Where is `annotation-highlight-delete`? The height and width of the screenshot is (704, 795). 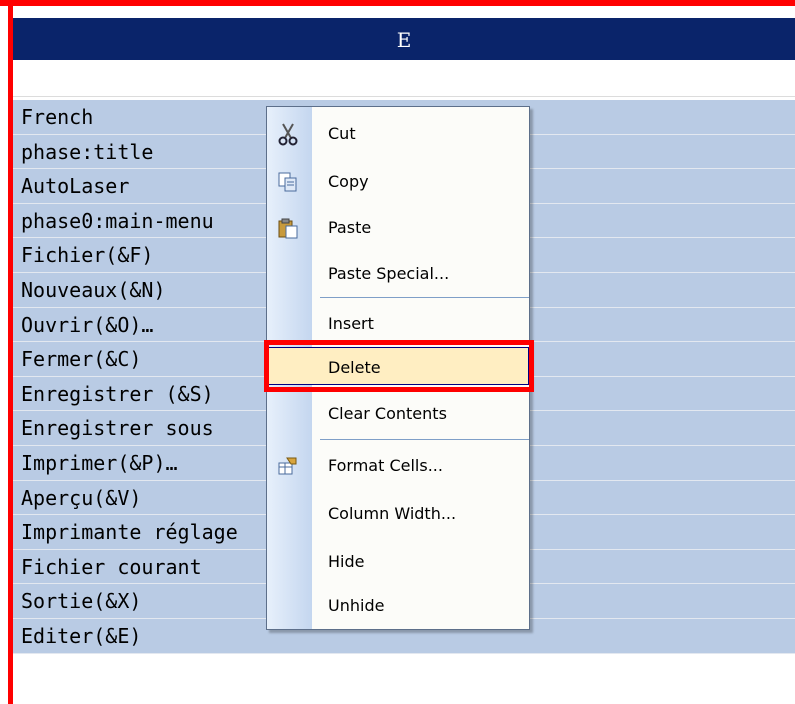
annotation-highlight-delete is located at coordinates (399, 366).